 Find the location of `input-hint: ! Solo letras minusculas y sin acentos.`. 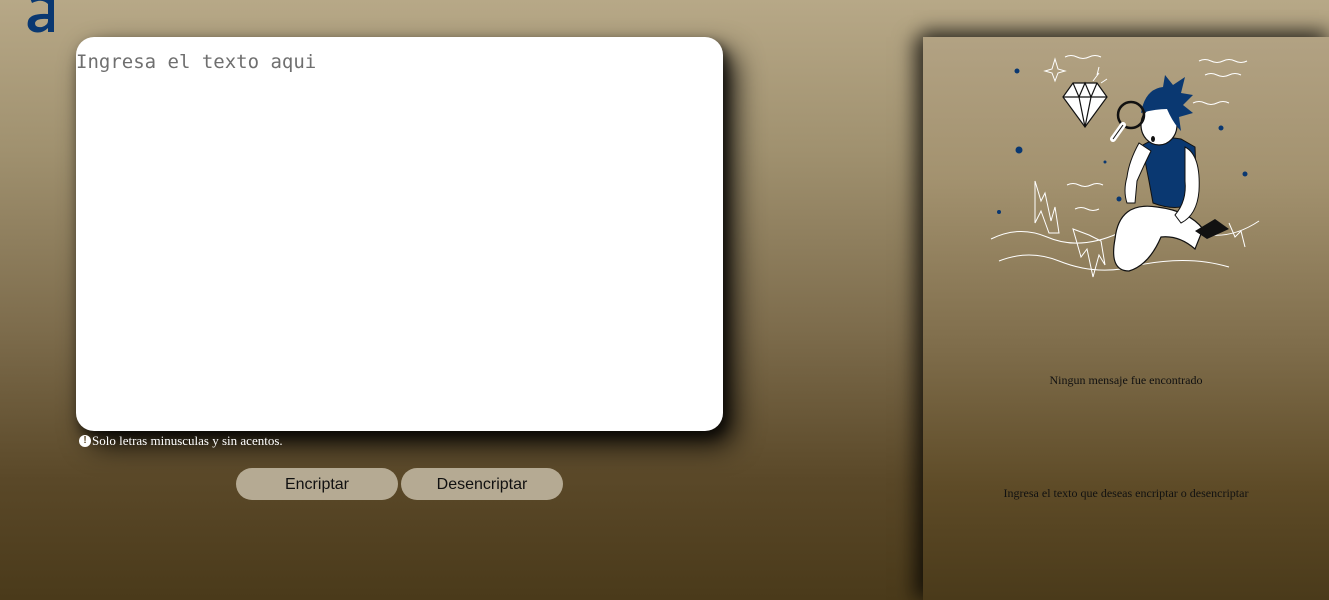

input-hint: ! Solo letras minusculas y sin acentos. is located at coordinates (181, 441).